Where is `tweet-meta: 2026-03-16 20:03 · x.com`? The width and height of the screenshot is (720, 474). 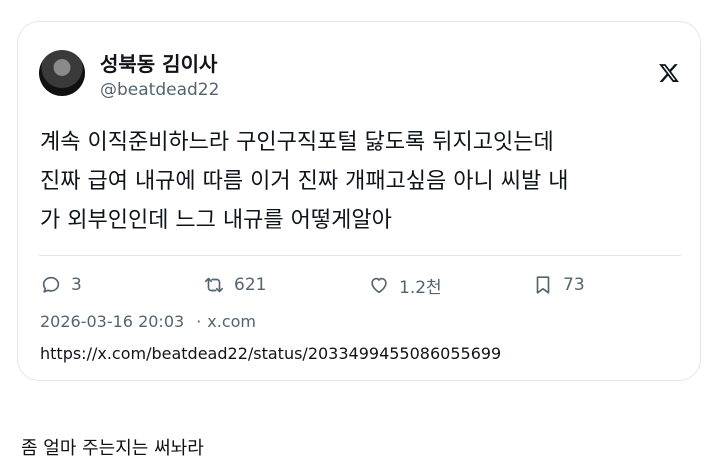 tweet-meta: 2026-03-16 20:03 · x.com is located at coordinates (148, 321).